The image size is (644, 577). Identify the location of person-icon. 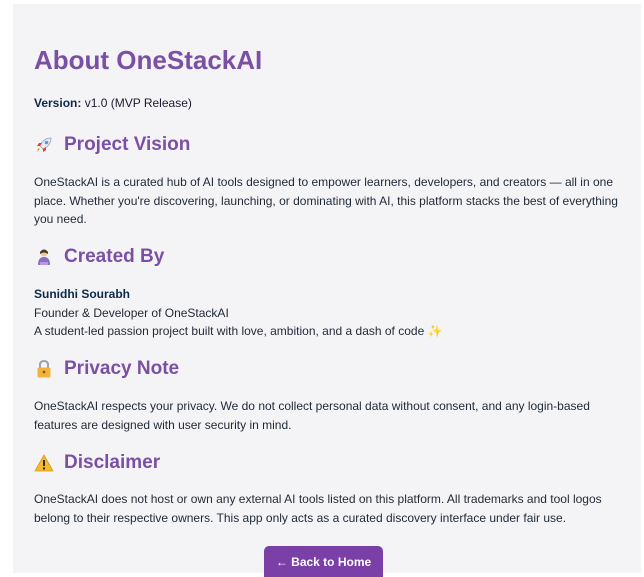
(45, 257).